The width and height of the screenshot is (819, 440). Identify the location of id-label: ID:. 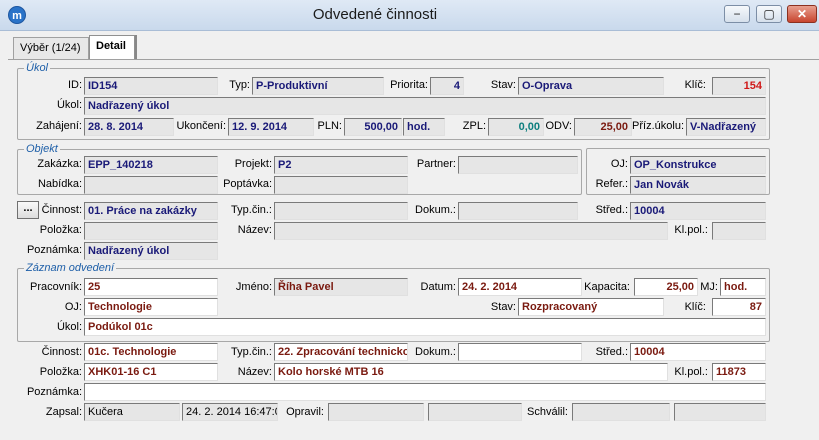
(74, 85).